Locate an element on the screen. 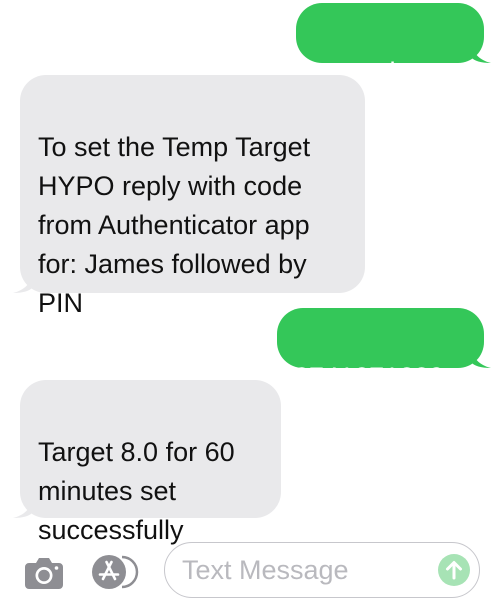 The width and height of the screenshot is (500, 603). app-store-button is located at coordinates (116, 572).